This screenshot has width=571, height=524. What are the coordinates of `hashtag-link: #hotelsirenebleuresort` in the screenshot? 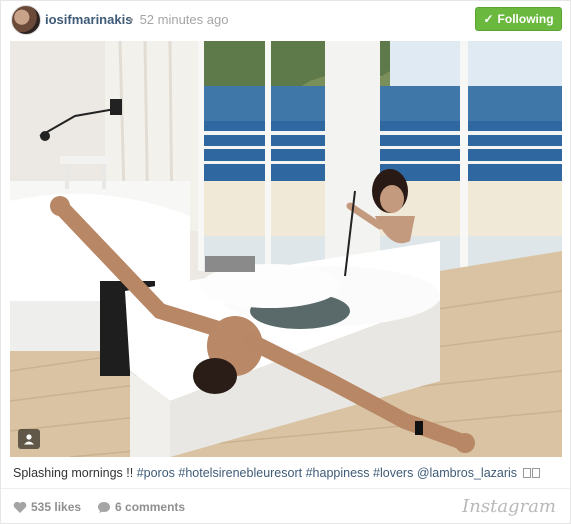 It's located at (240, 473).